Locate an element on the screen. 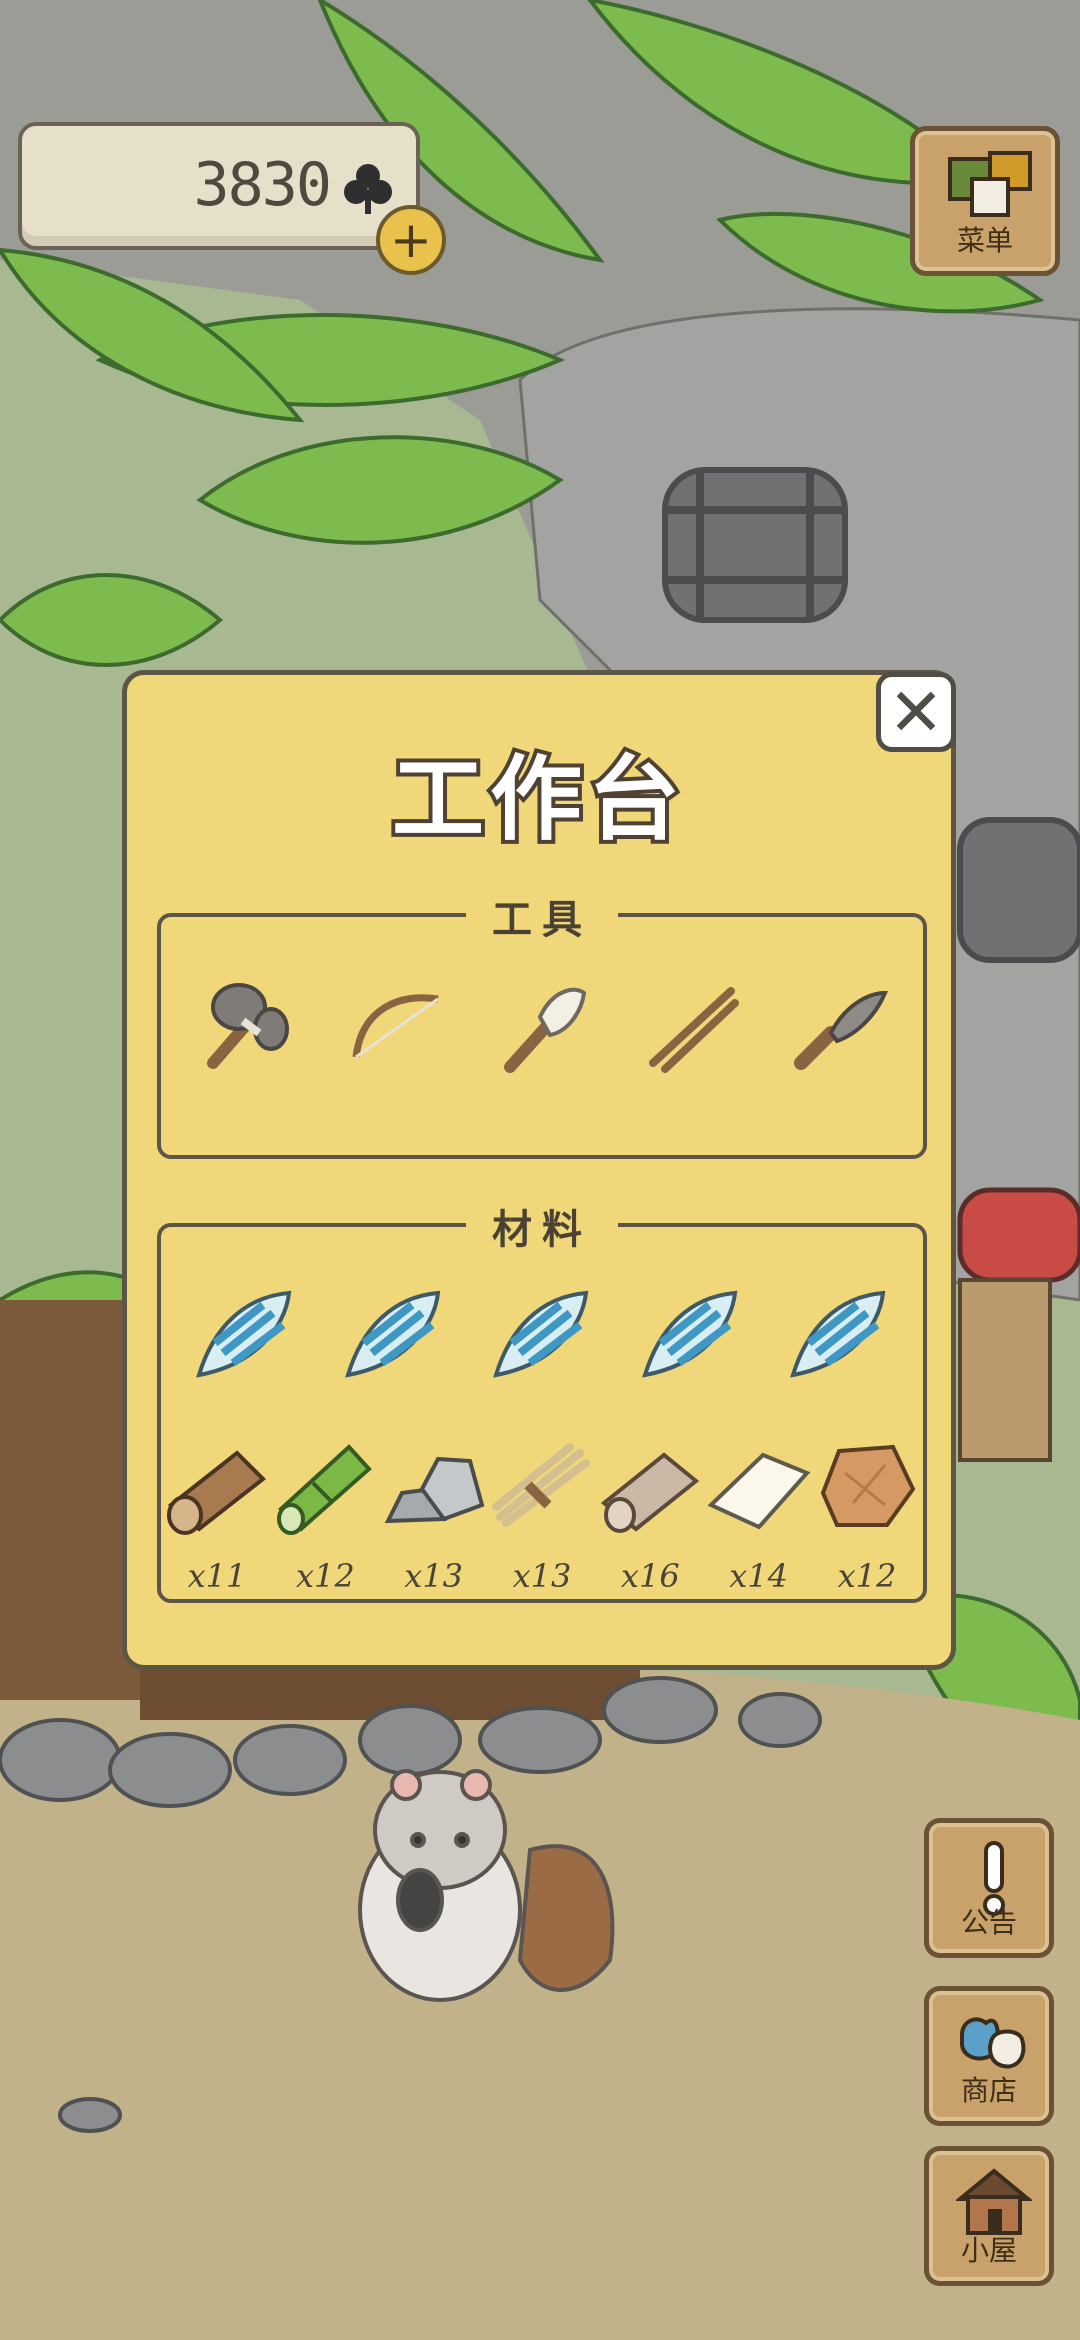 Image resolution: width=1080 pixels, height=2340 pixels. tools-section: 工具 is located at coordinates (542, 1023).